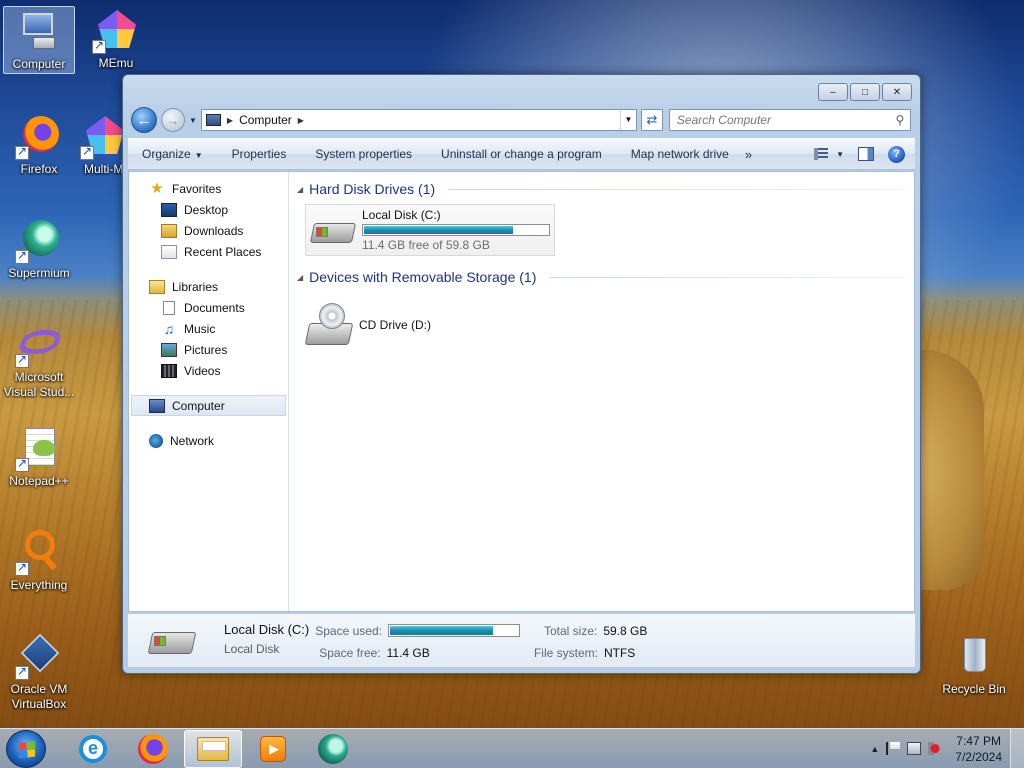  I want to click on clock-date: 7/2/2024, so click(978, 756).